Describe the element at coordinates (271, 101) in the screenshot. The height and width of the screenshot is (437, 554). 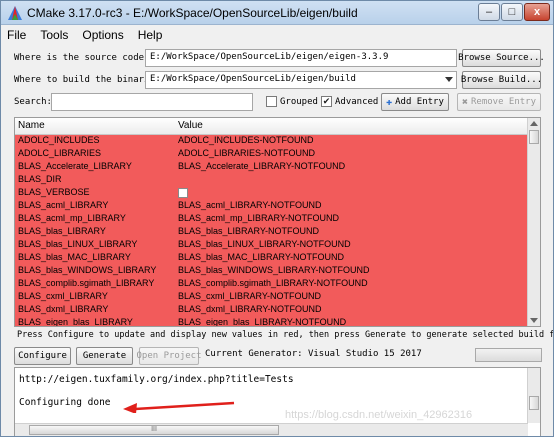
I see `grouped-checkbox` at that location.